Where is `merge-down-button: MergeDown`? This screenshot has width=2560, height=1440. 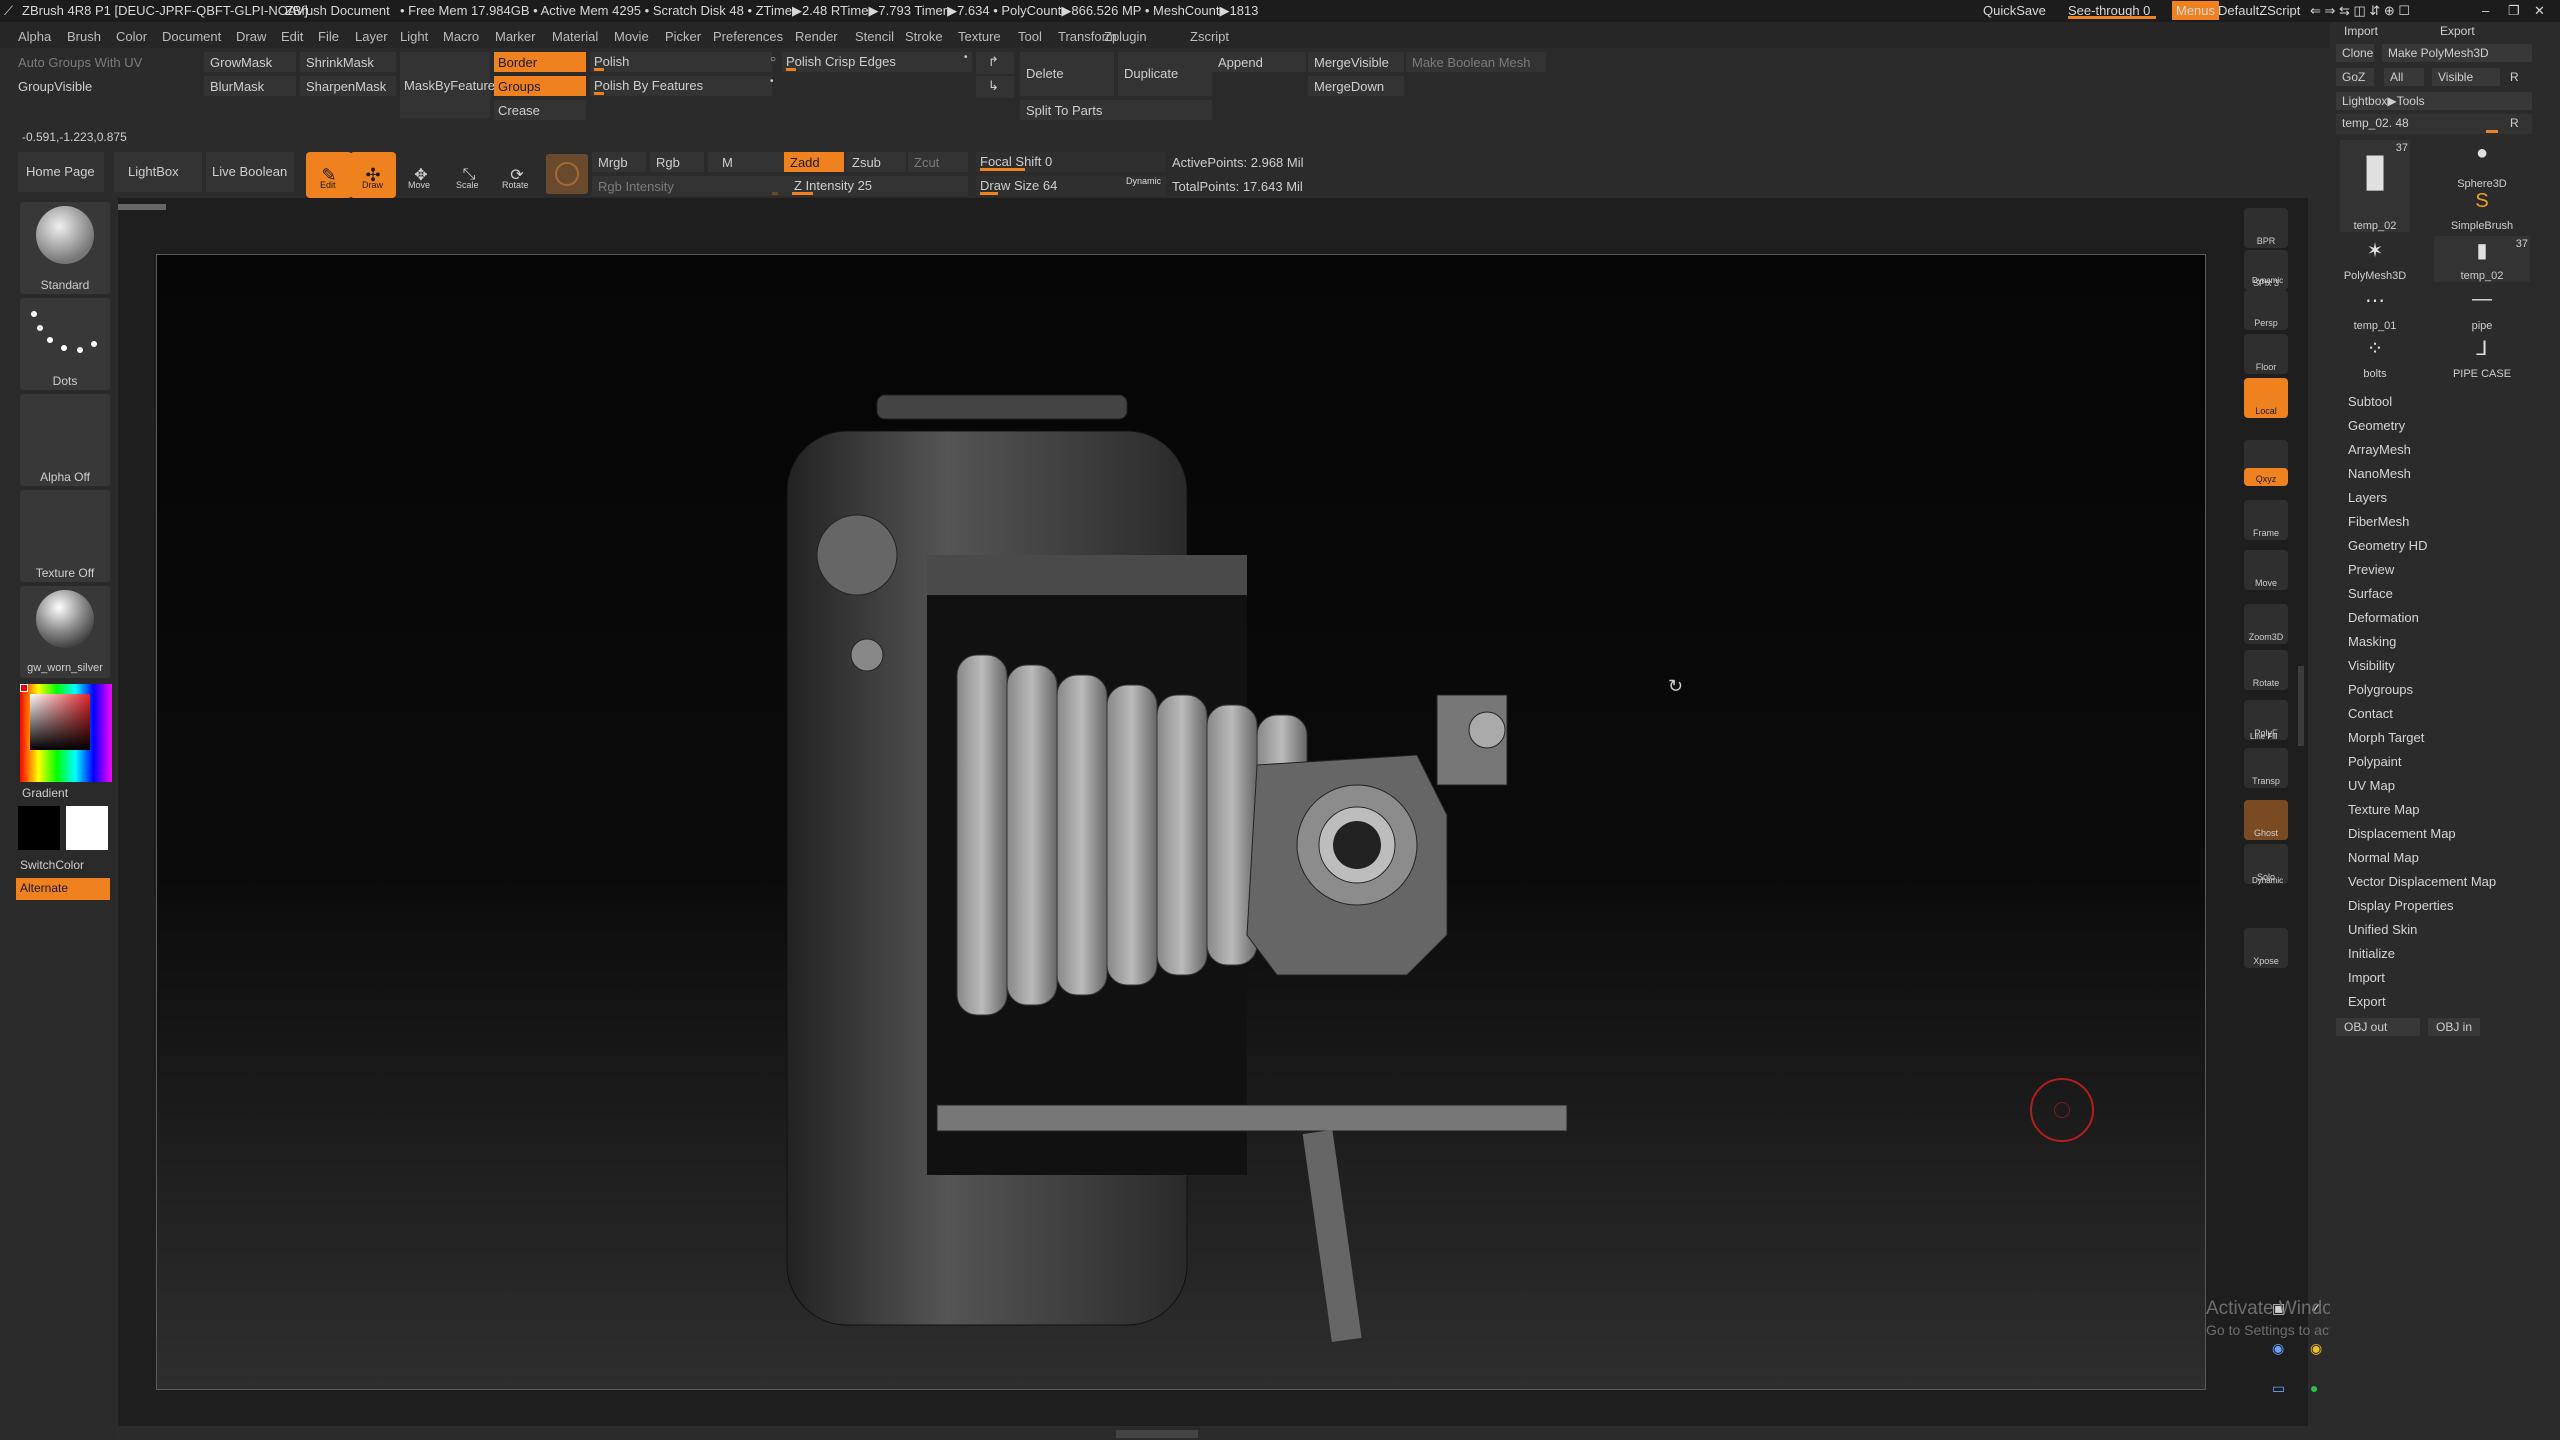 merge-down-button: MergeDown is located at coordinates (1356, 86).